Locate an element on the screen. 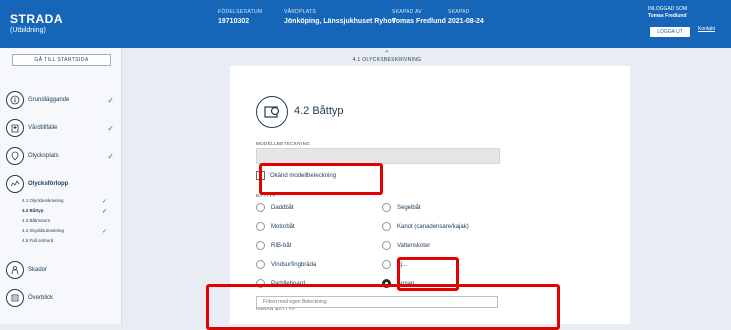 The height and width of the screenshot is (330, 731). radio-rib-bat: RIB-båt is located at coordinates (273, 245).